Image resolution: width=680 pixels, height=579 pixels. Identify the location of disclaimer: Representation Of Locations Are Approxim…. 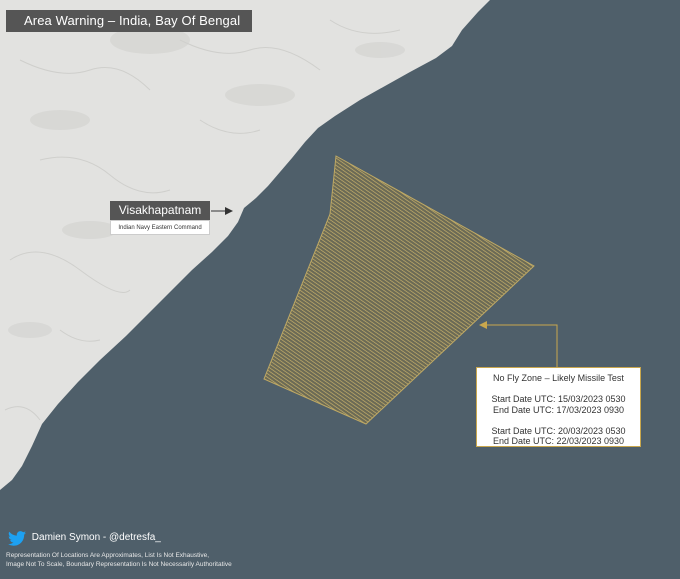
(206, 560).